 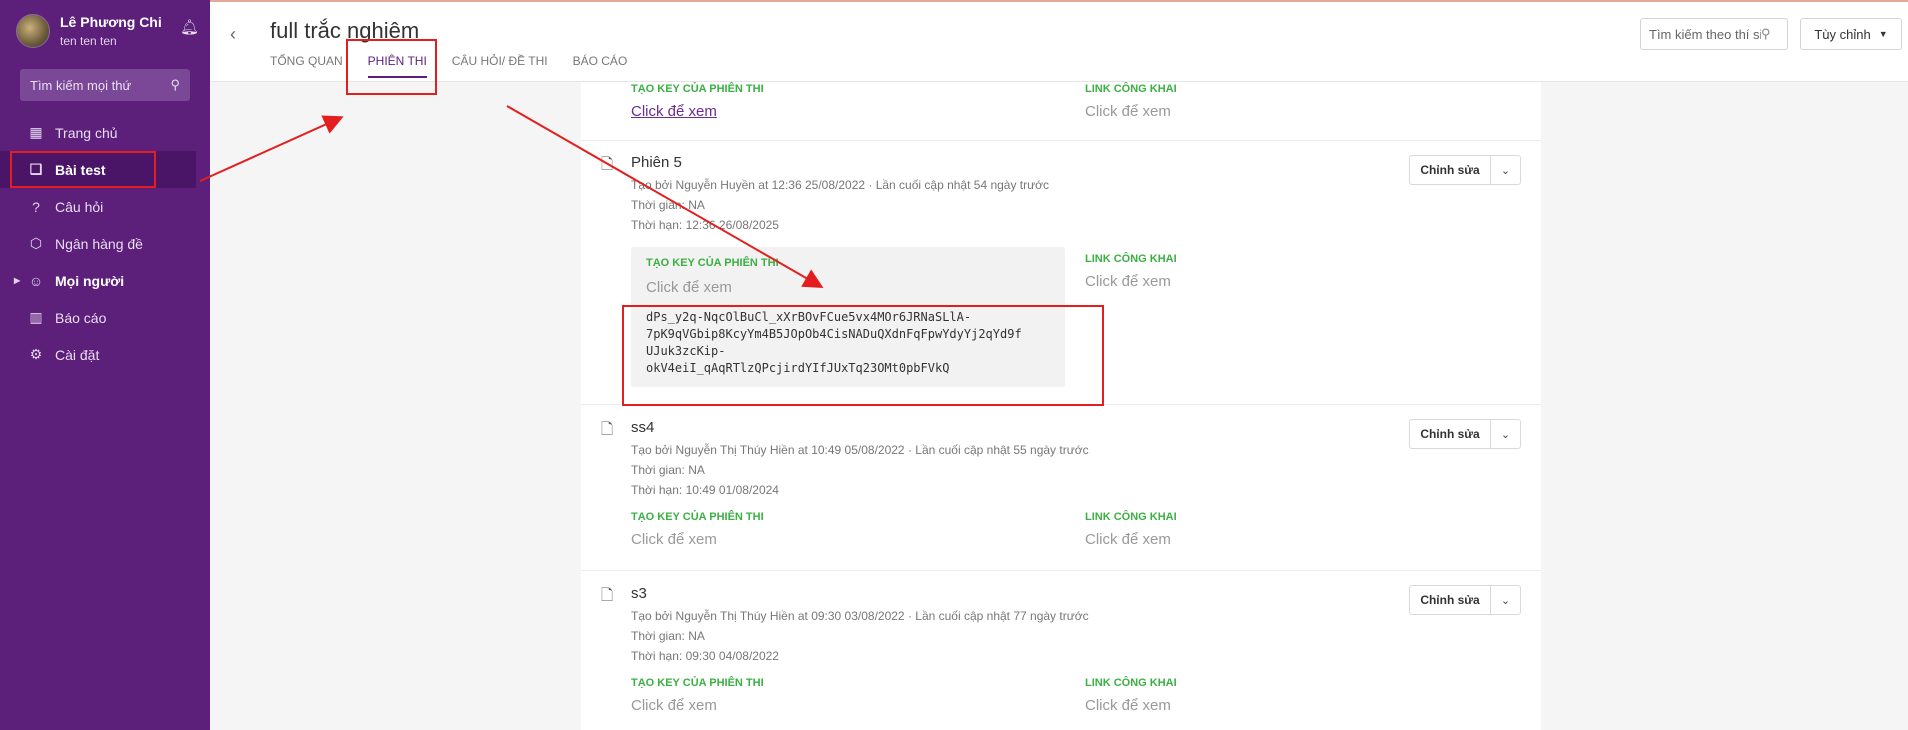 I want to click on sidebar-item-people: ▶ ☺ Mọi người, so click(x=105, y=280).